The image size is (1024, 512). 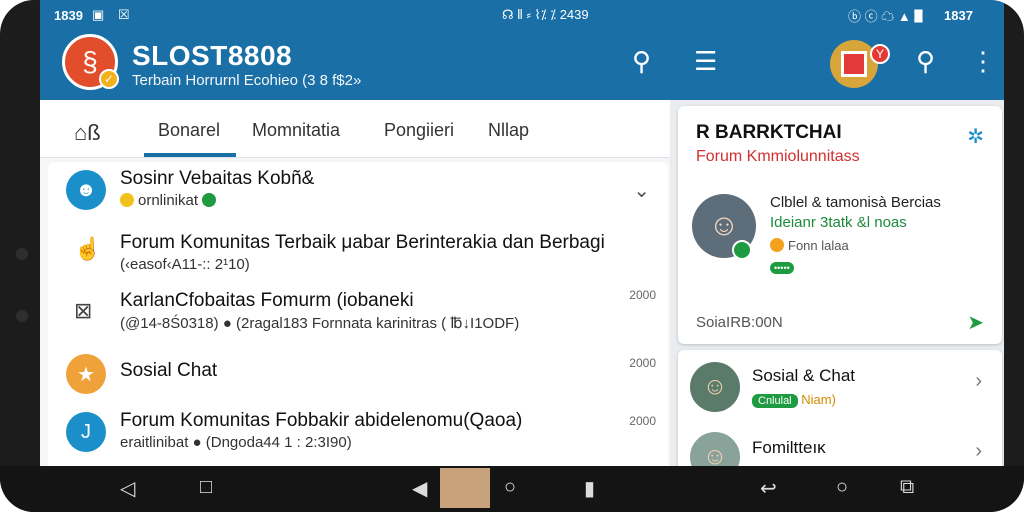 What do you see at coordinates (641, 61) in the screenshot?
I see `search-icon: ⚲` at bounding box center [641, 61].